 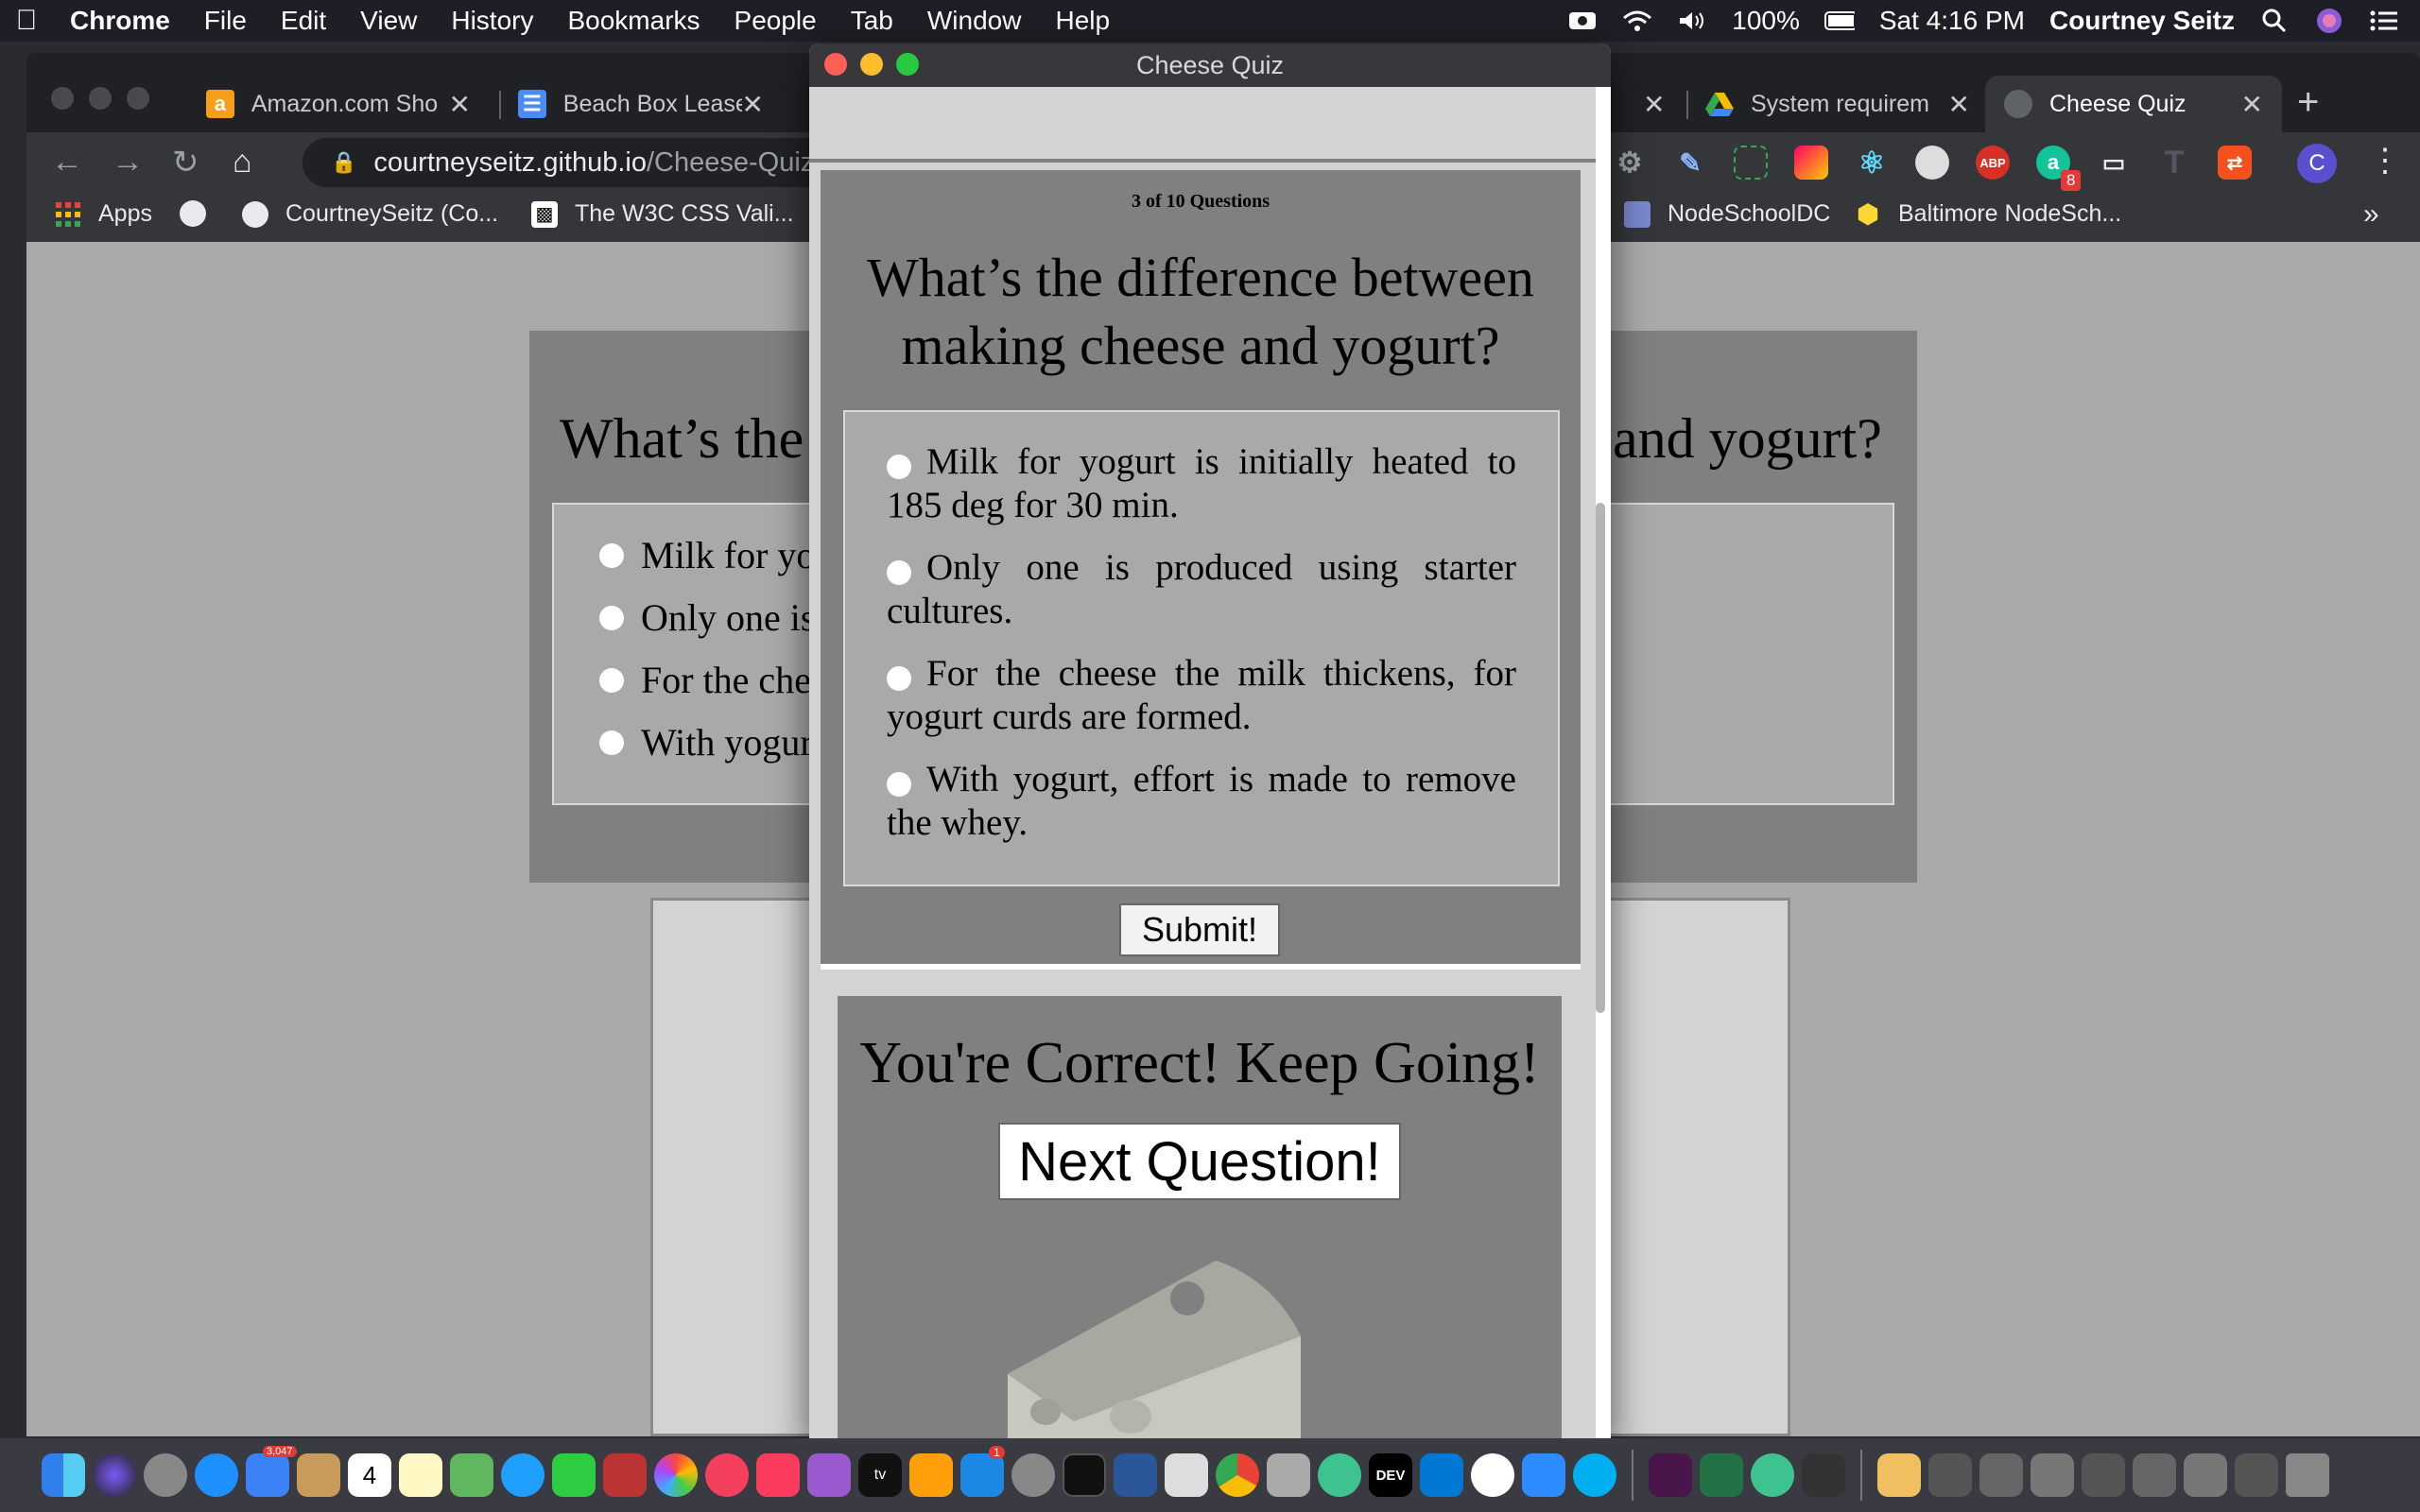 I want to click on skype-icon, so click(x=1594, y=1475).